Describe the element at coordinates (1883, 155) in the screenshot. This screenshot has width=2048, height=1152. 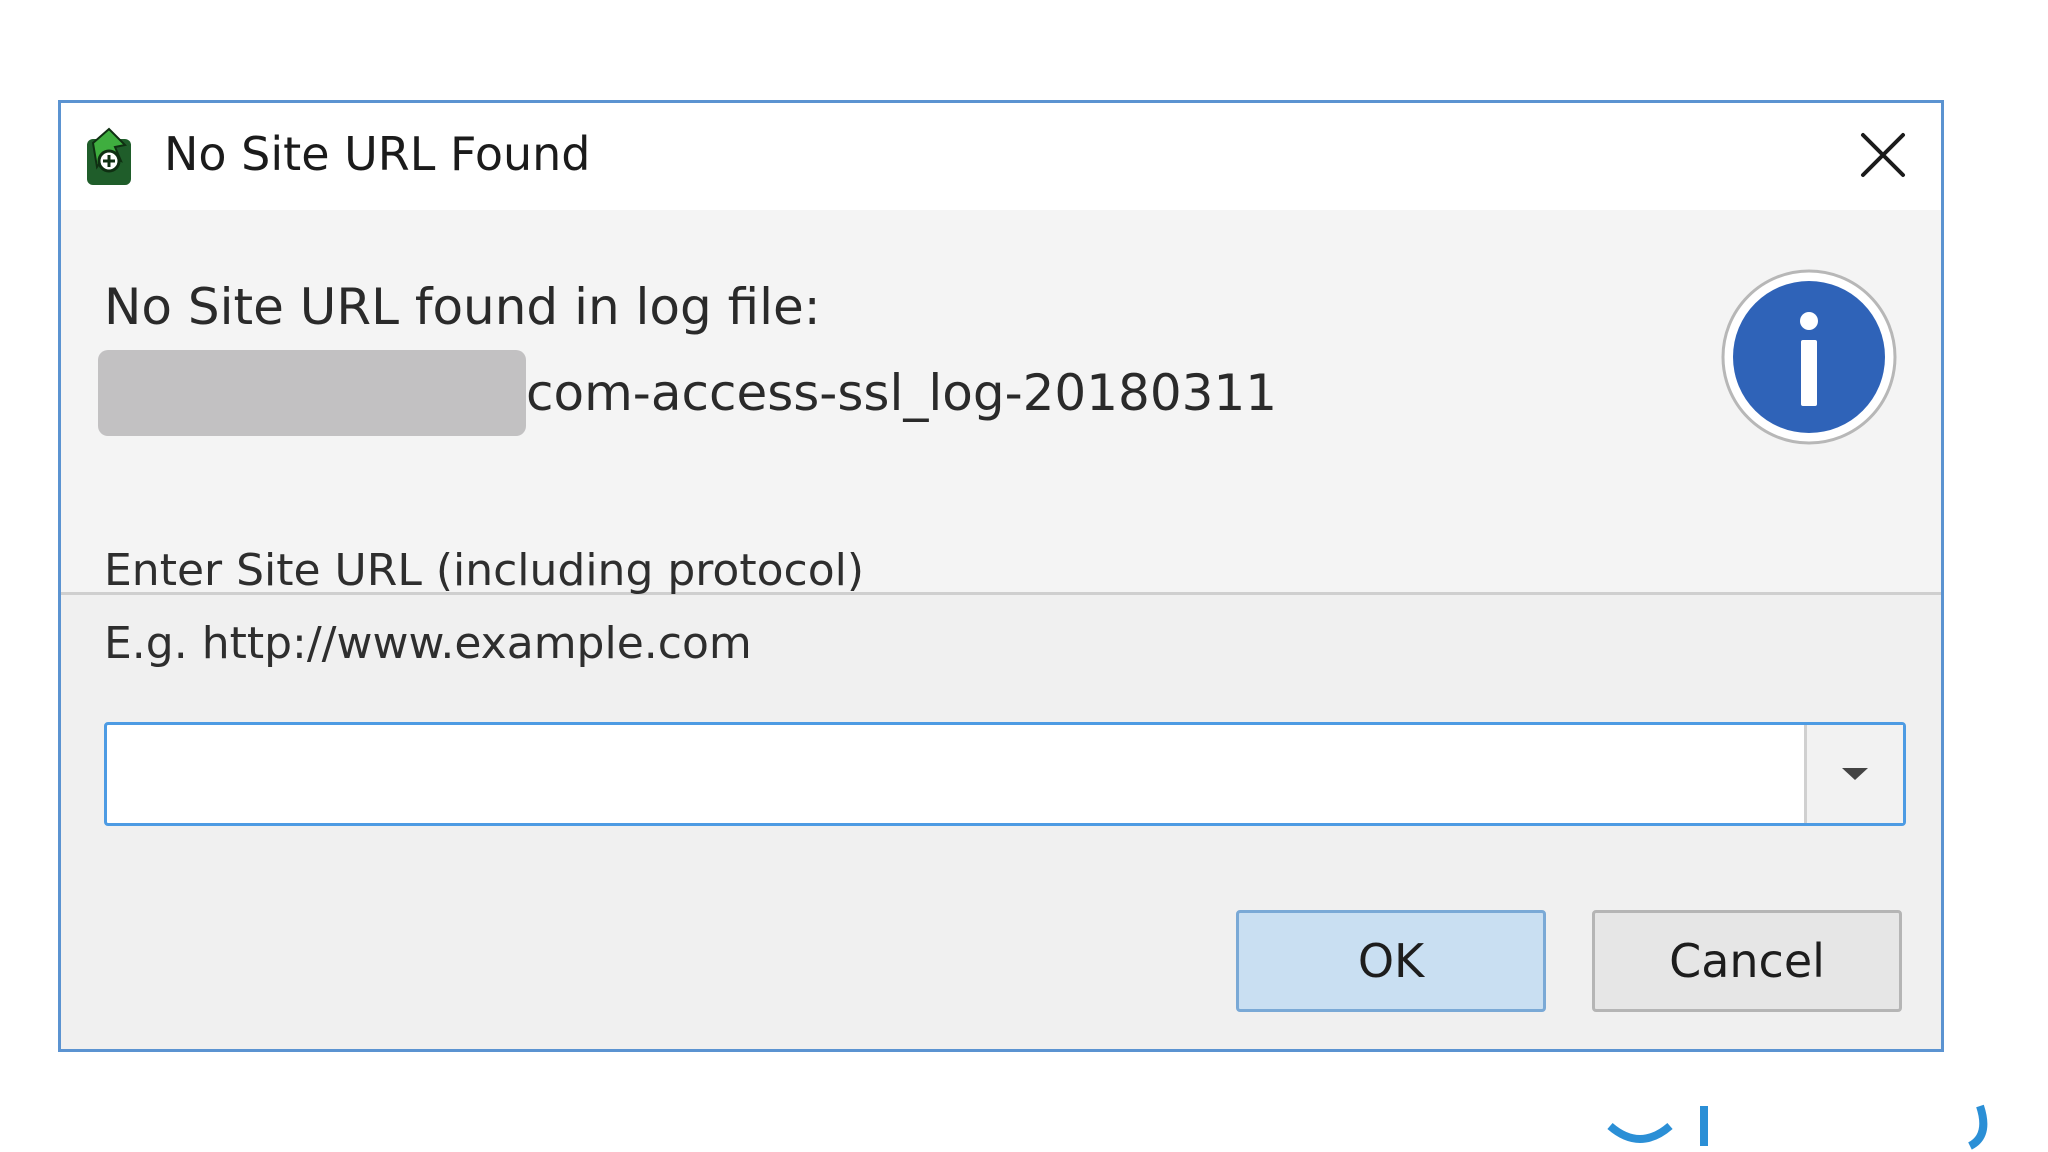
I see `close-icon` at that location.